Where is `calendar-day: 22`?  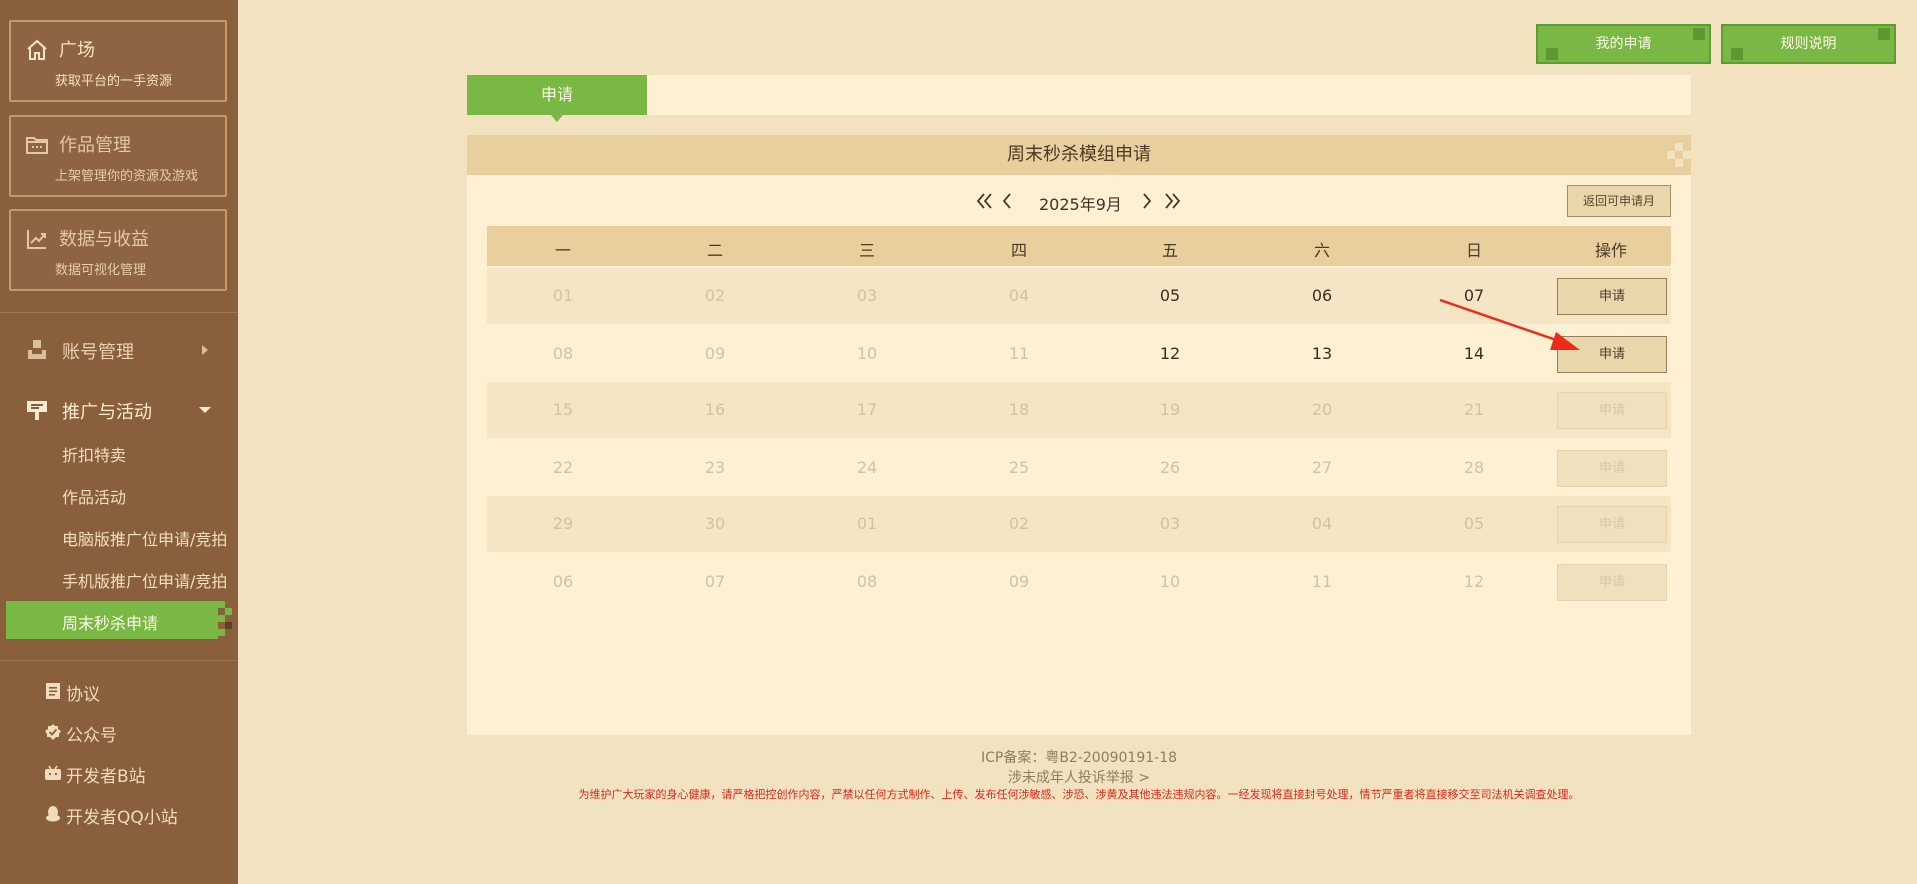 calendar-day: 22 is located at coordinates (563, 467).